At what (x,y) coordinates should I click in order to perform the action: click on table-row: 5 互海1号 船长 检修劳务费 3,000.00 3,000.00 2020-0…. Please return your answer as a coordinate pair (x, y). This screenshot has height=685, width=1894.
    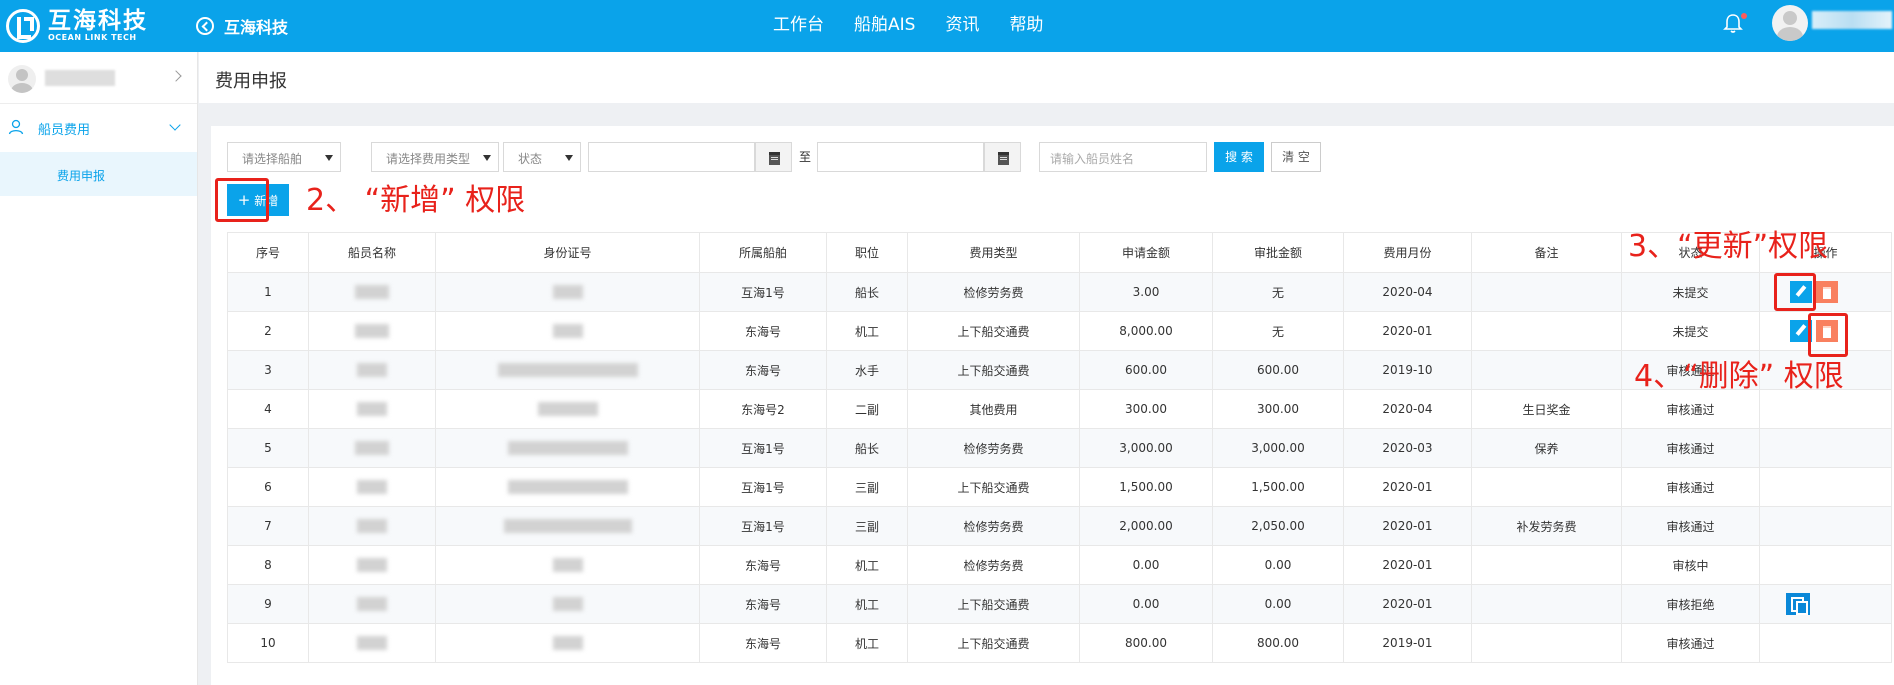
    Looking at the image, I should click on (1059, 448).